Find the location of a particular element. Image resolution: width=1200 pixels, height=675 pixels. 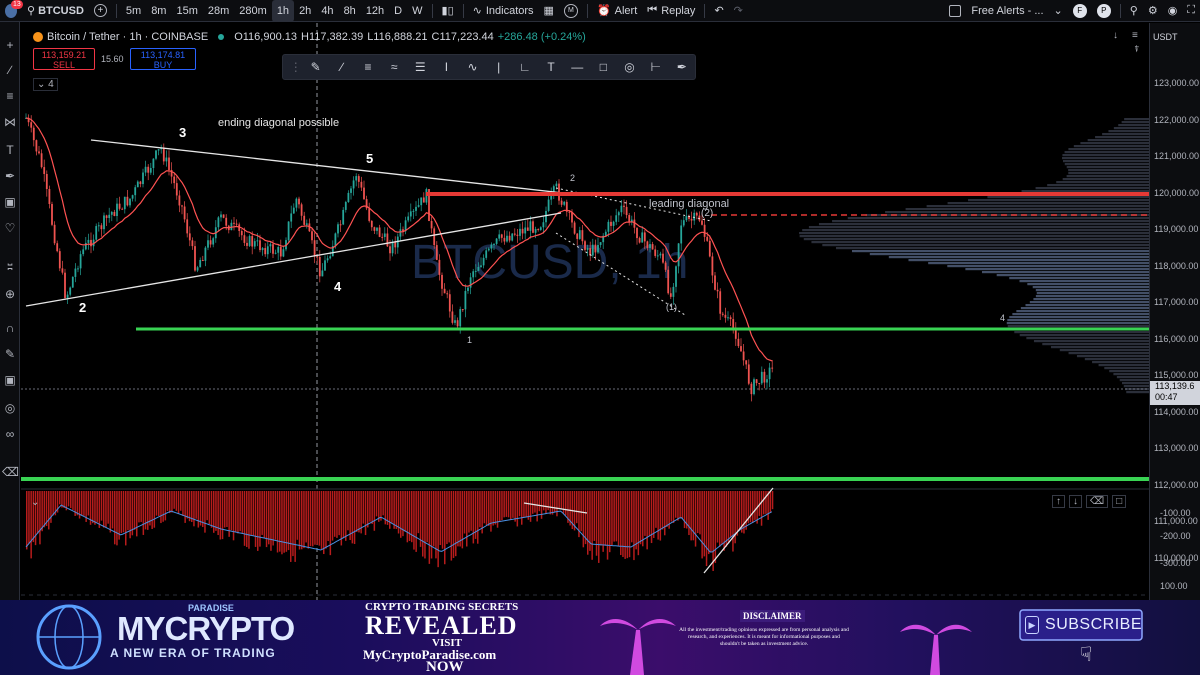

chart-type-button: ▮▯ is located at coordinates (448, 11).